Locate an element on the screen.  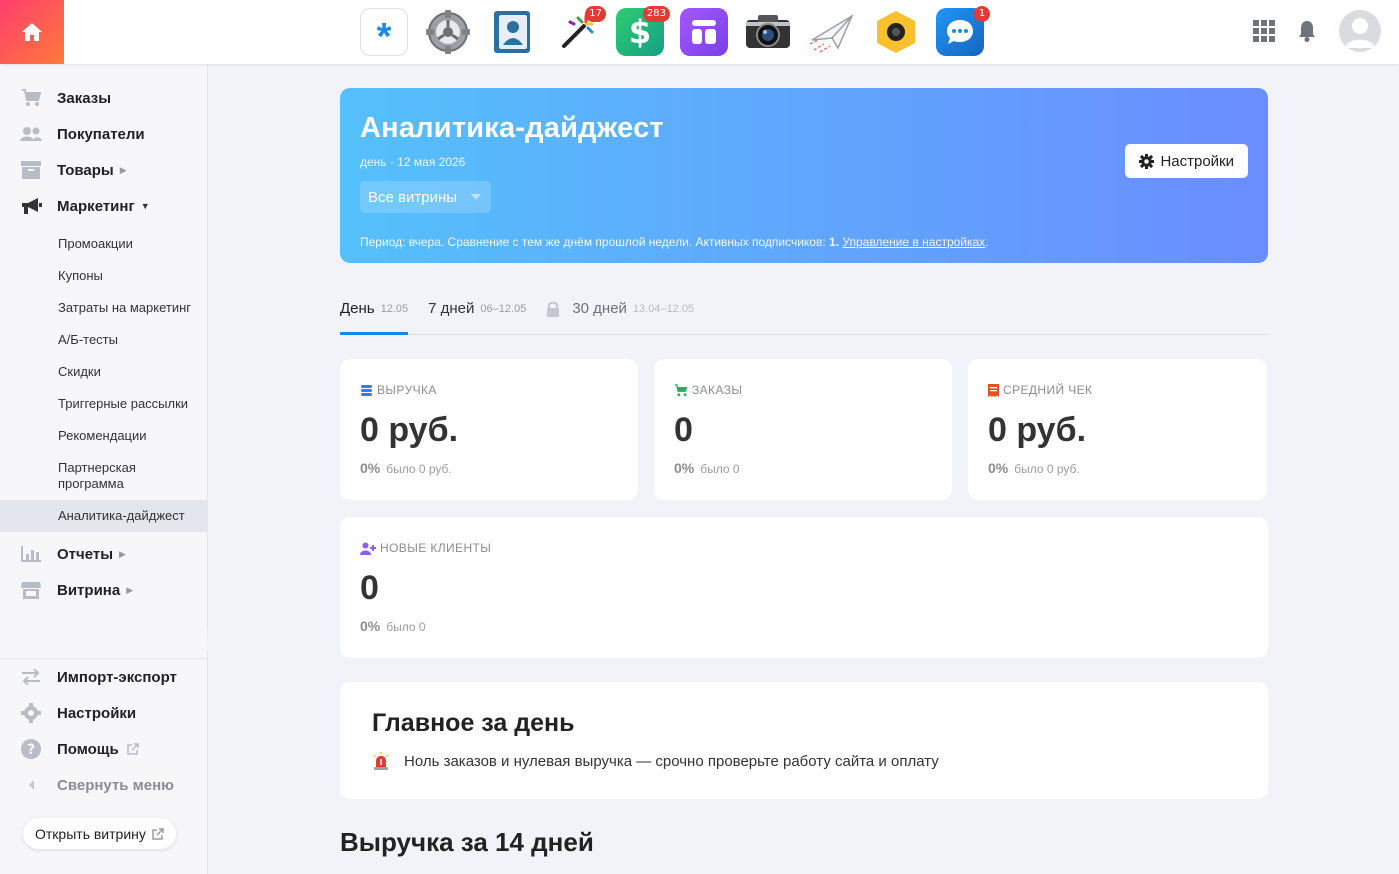
subscribers-count: 1. is located at coordinates (834, 242).